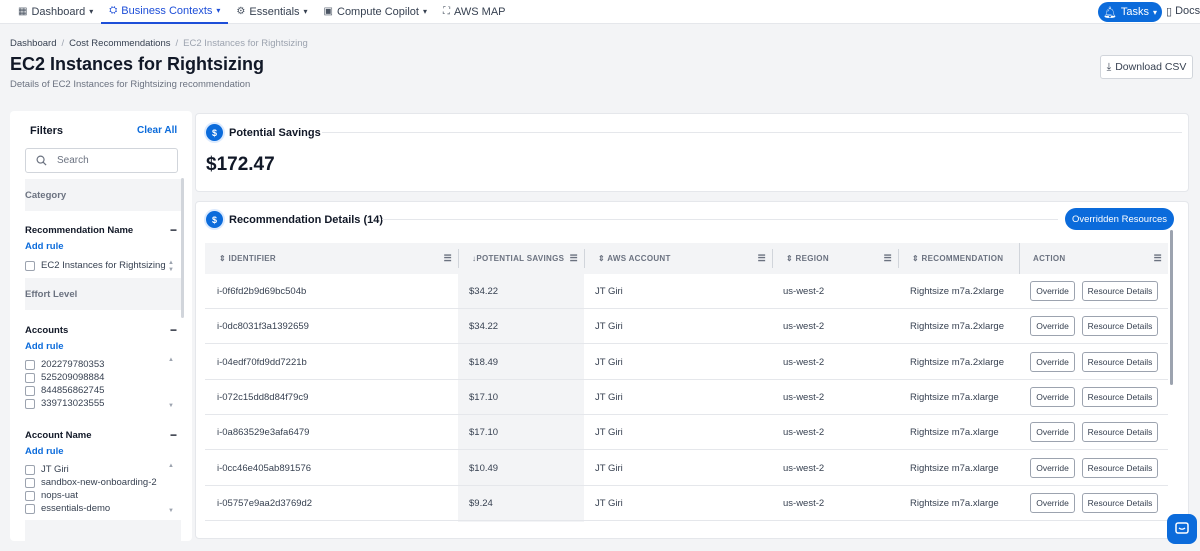  I want to click on cell-recommendation: Rightsize m7a.xlarge, so click(954, 468).